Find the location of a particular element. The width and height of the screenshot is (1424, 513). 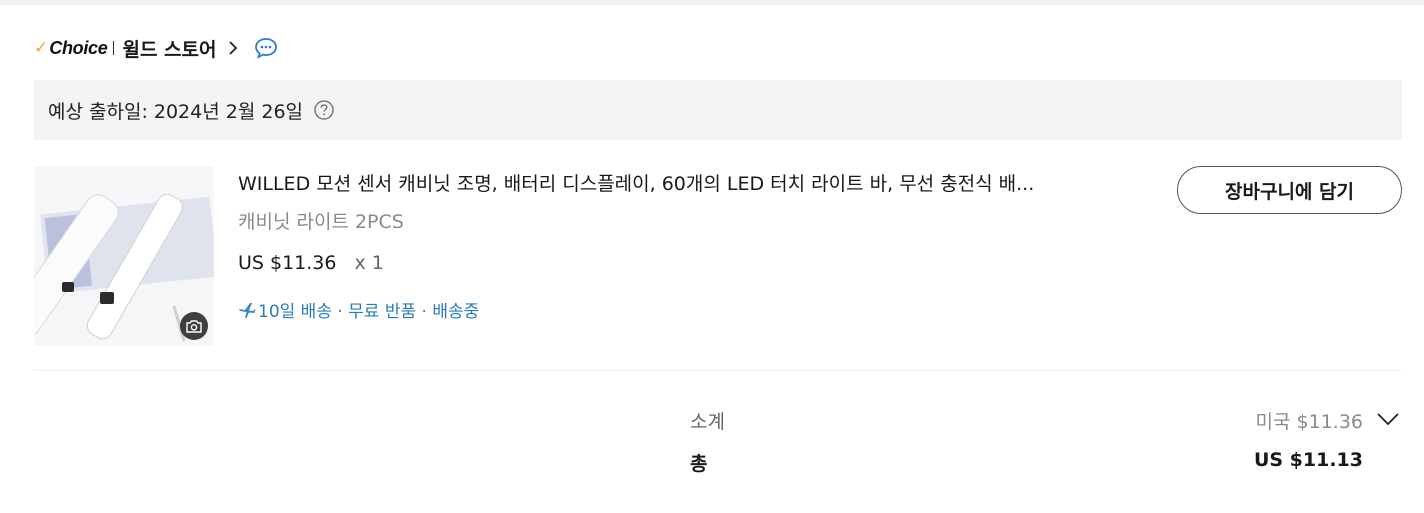

subtotal-value: 미국 $11.36 is located at coordinates (1309, 422).